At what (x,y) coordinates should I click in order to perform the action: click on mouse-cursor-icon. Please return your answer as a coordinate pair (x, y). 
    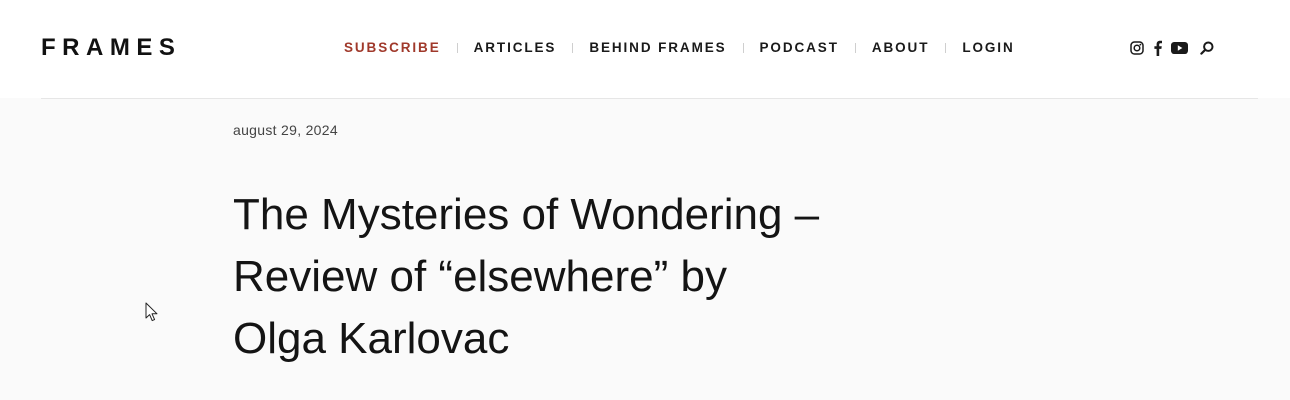
    Looking at the image, I should click on (152, 314).